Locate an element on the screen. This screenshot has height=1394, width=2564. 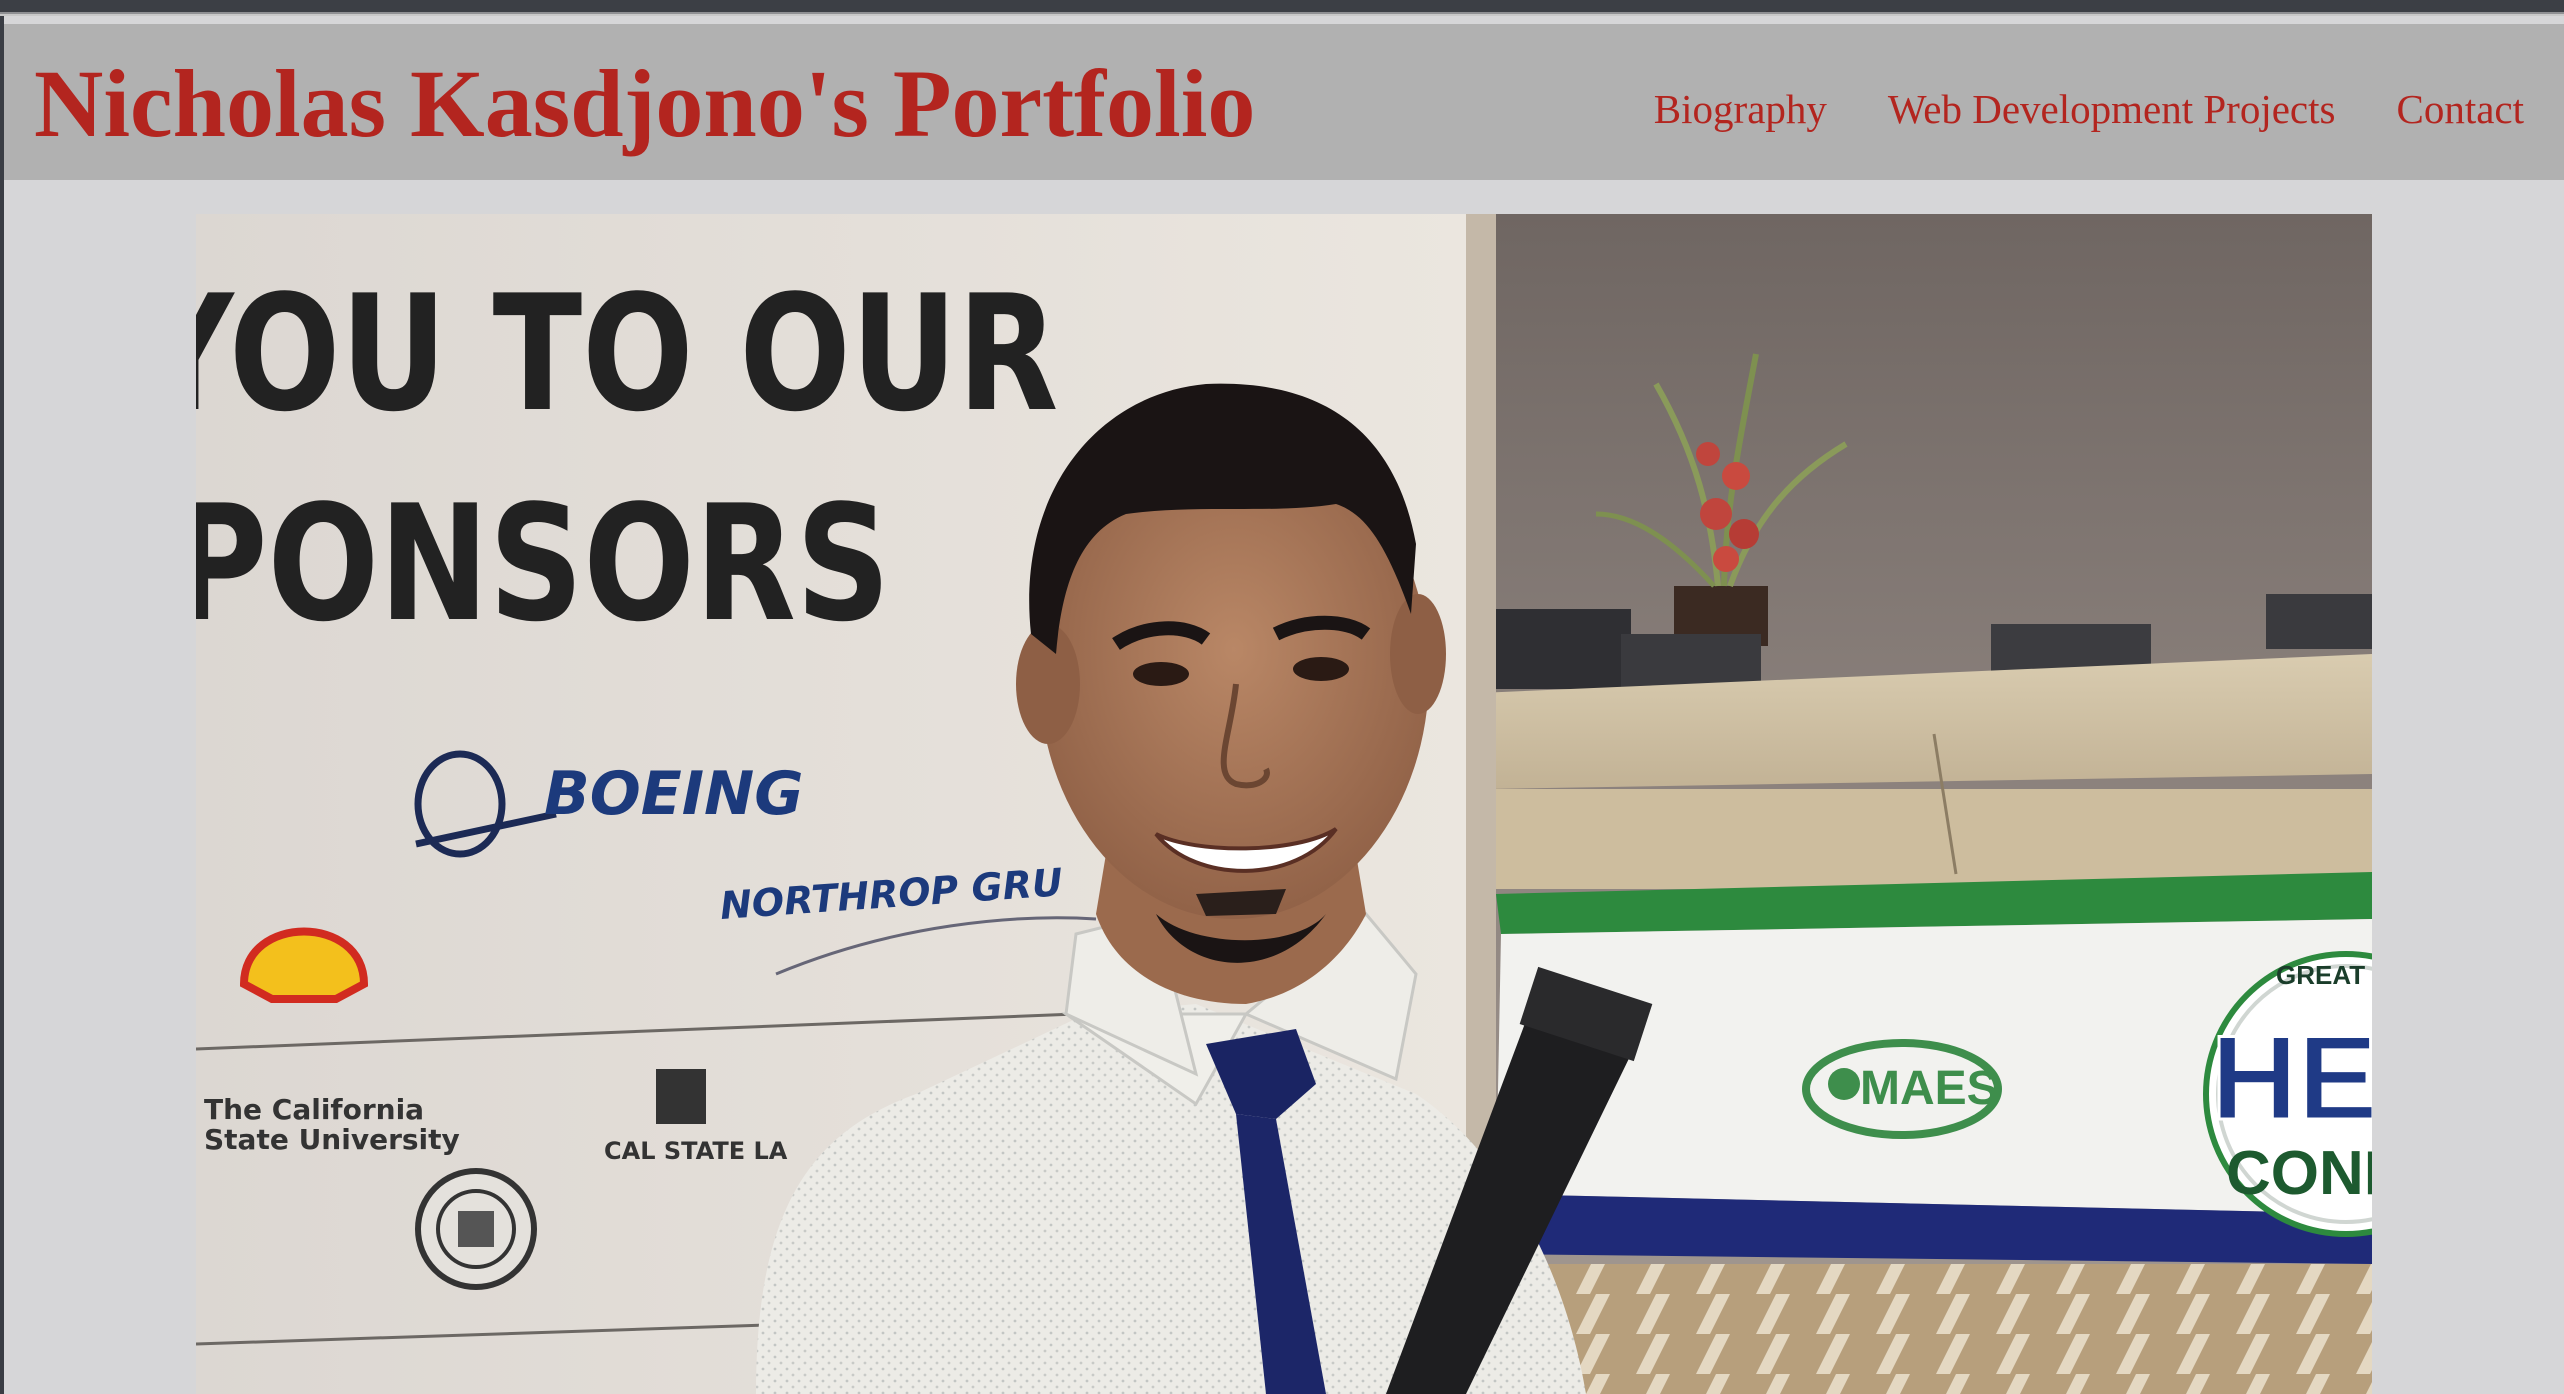
hena-text: HENA is located at coordinates (2291, 1078).